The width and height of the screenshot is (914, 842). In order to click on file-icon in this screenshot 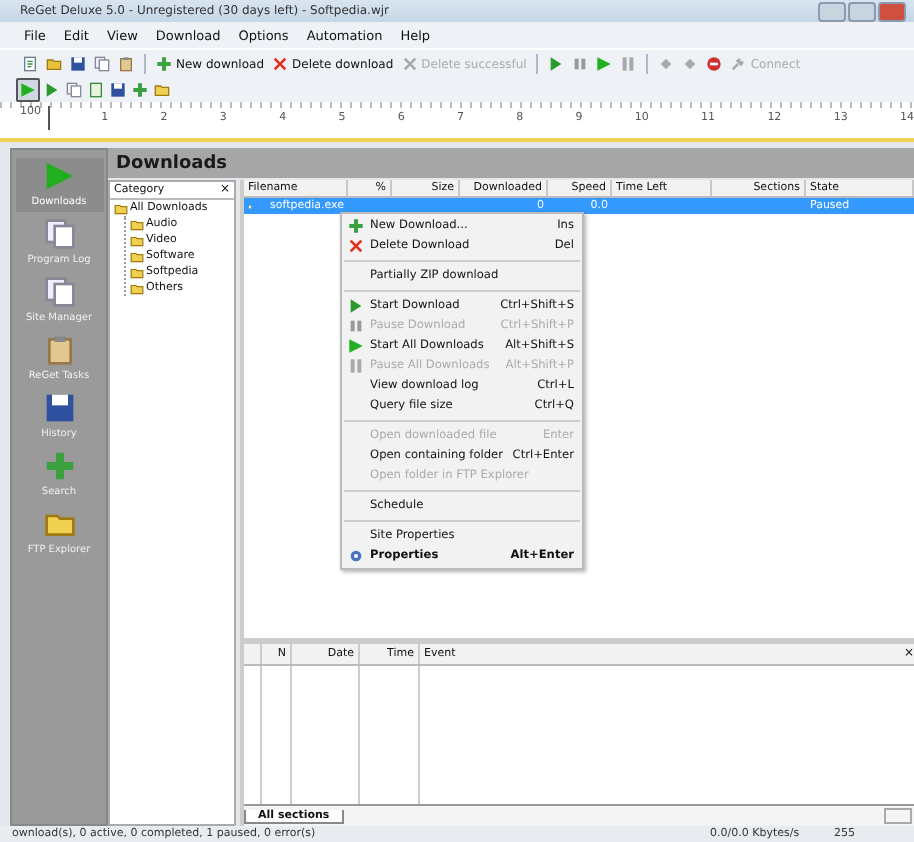, I will do `click(96, 90)`.